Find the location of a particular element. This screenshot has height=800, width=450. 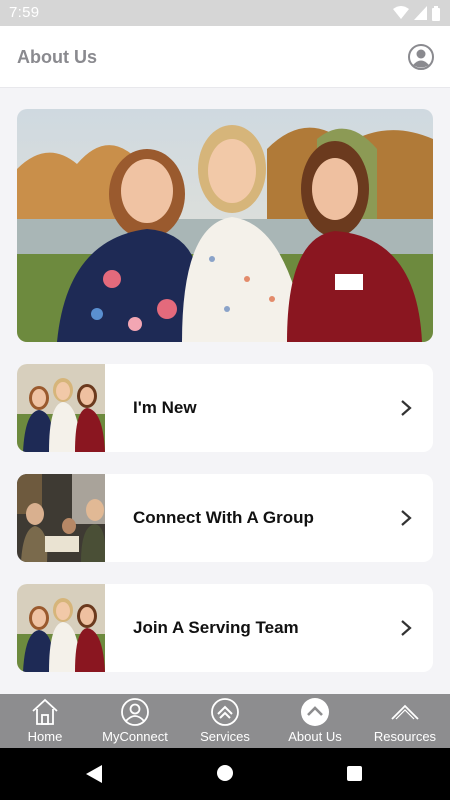

status-bar: 7:59 is located at coordinates (225, 13).